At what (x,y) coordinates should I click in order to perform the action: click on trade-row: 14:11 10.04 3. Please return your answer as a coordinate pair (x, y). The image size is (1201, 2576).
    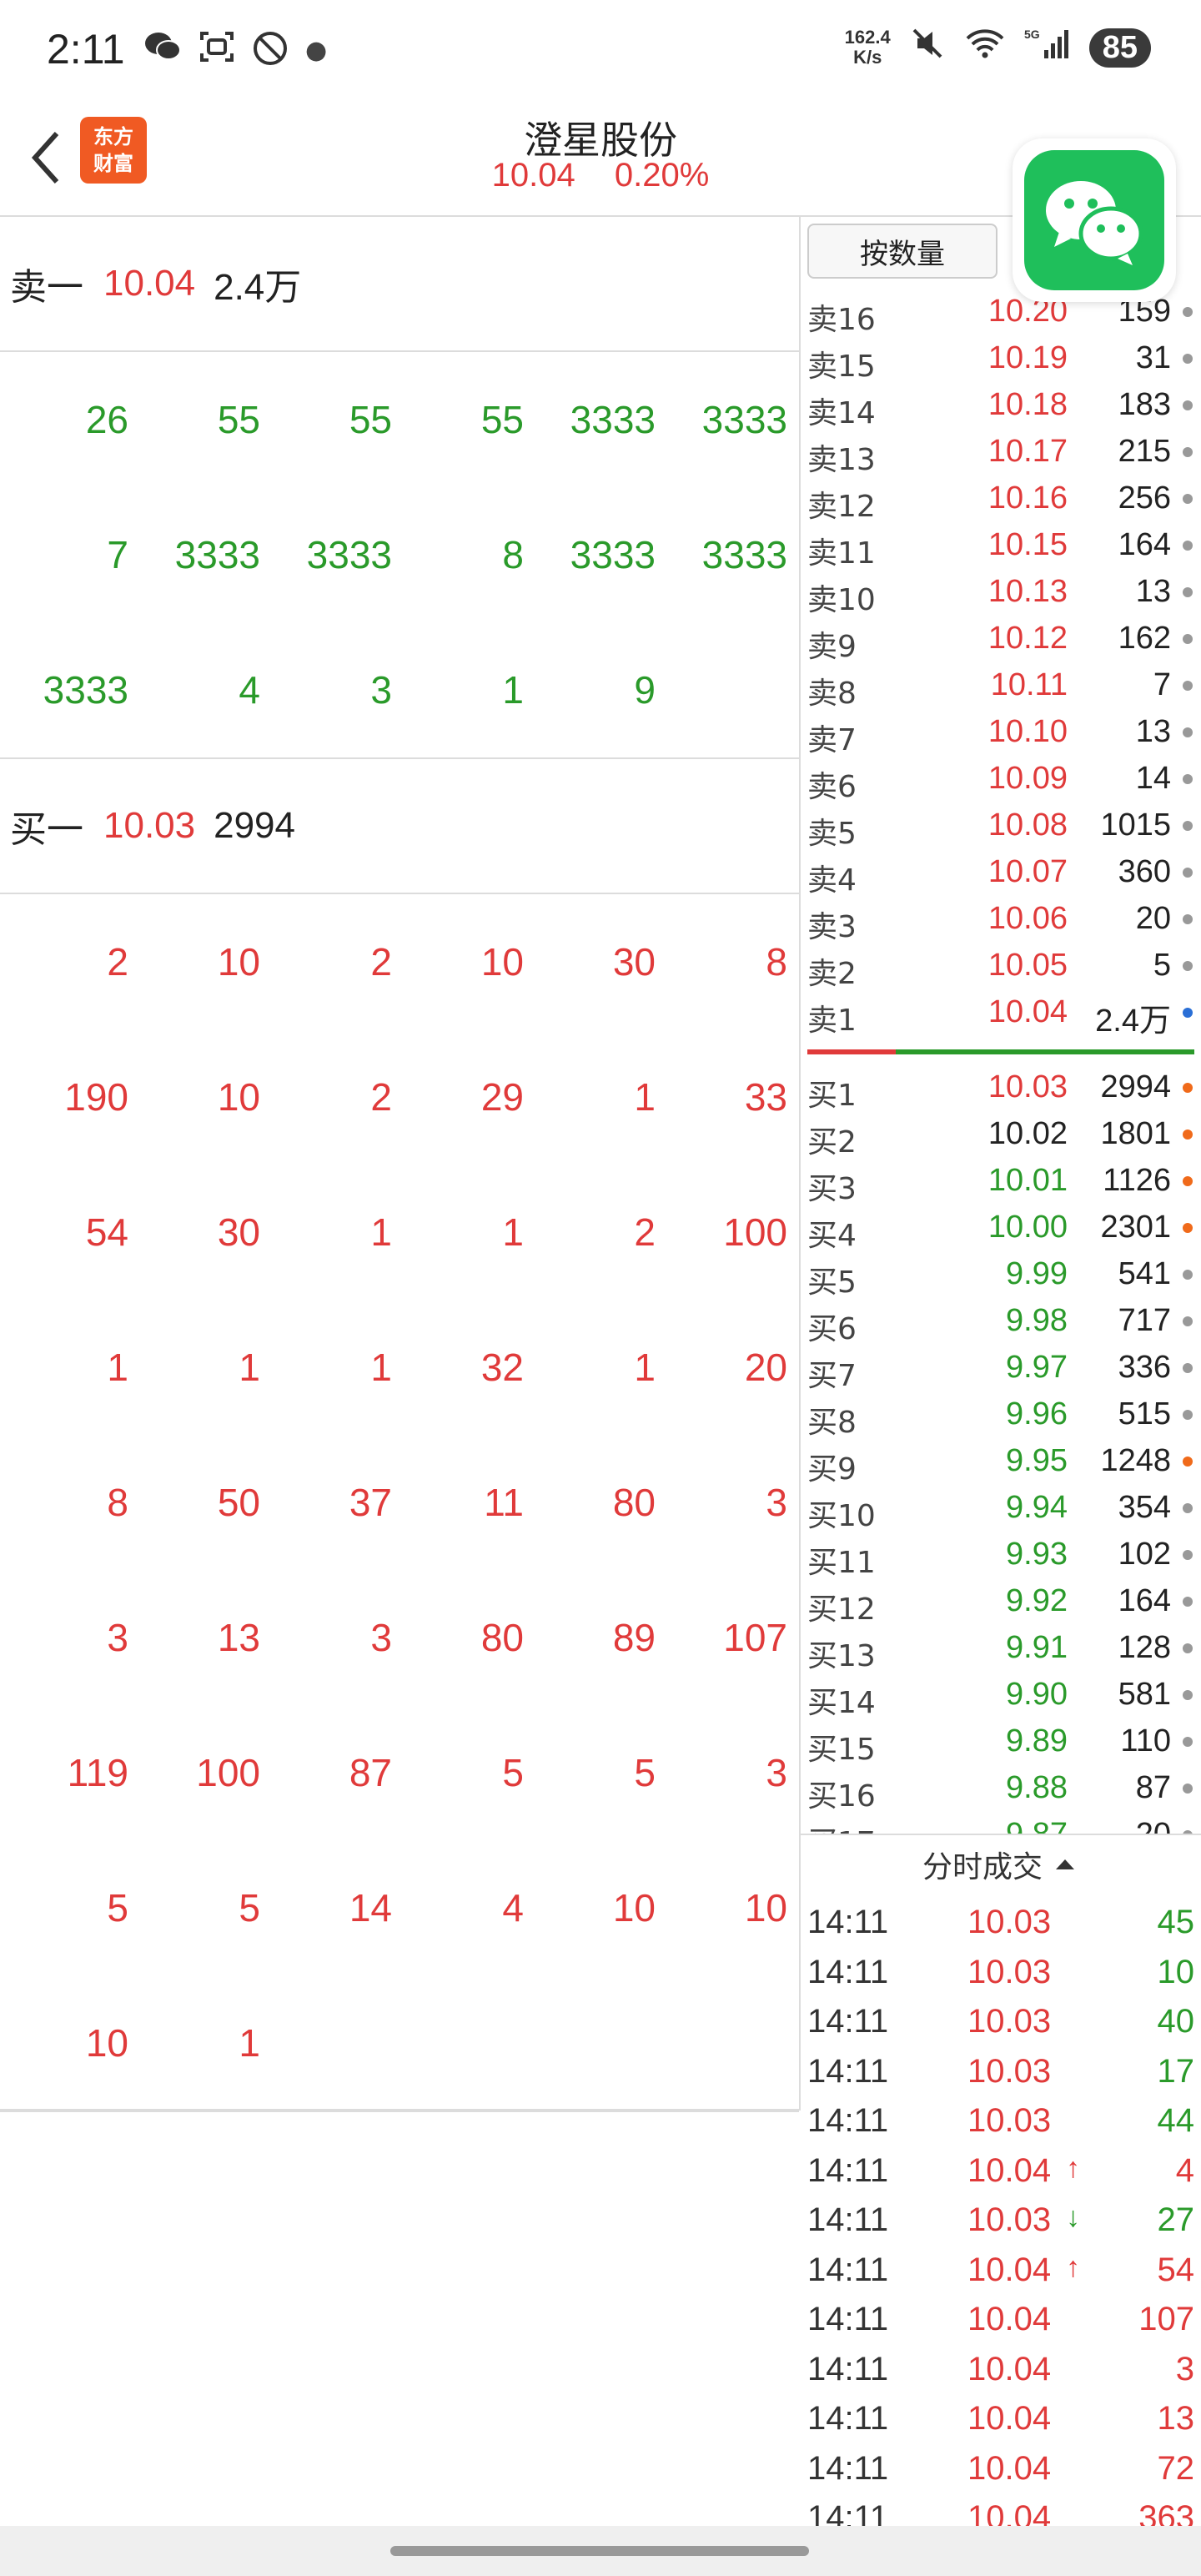
    Looking at the image, I should click on (1001, 2367).